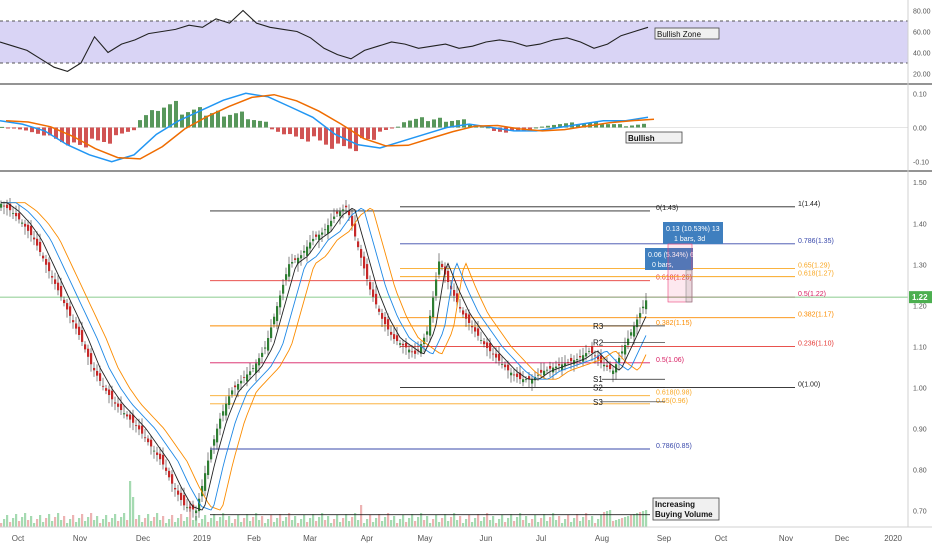 The height and width of the screenshot is (550, 932). I want to click on fib-right-level-label: 0.786(1.35), so click(816, 241).